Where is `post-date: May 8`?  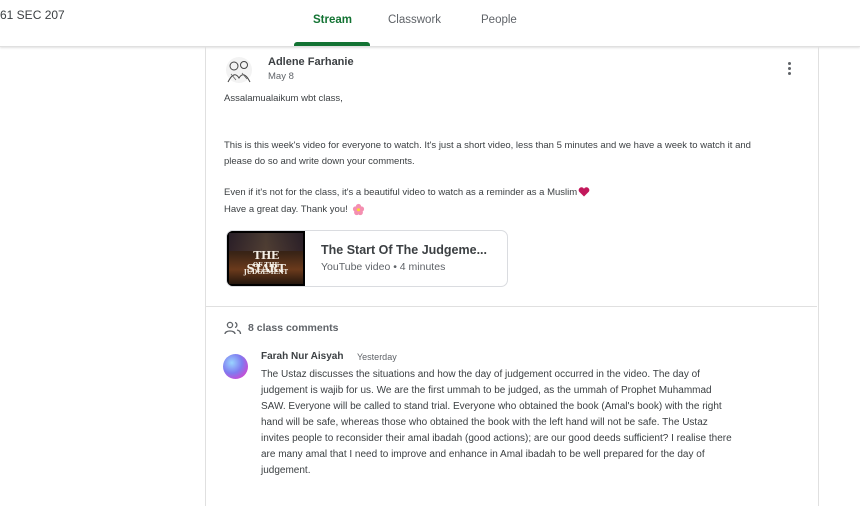 post-date: May 8 is located at coordinates (281, 76).